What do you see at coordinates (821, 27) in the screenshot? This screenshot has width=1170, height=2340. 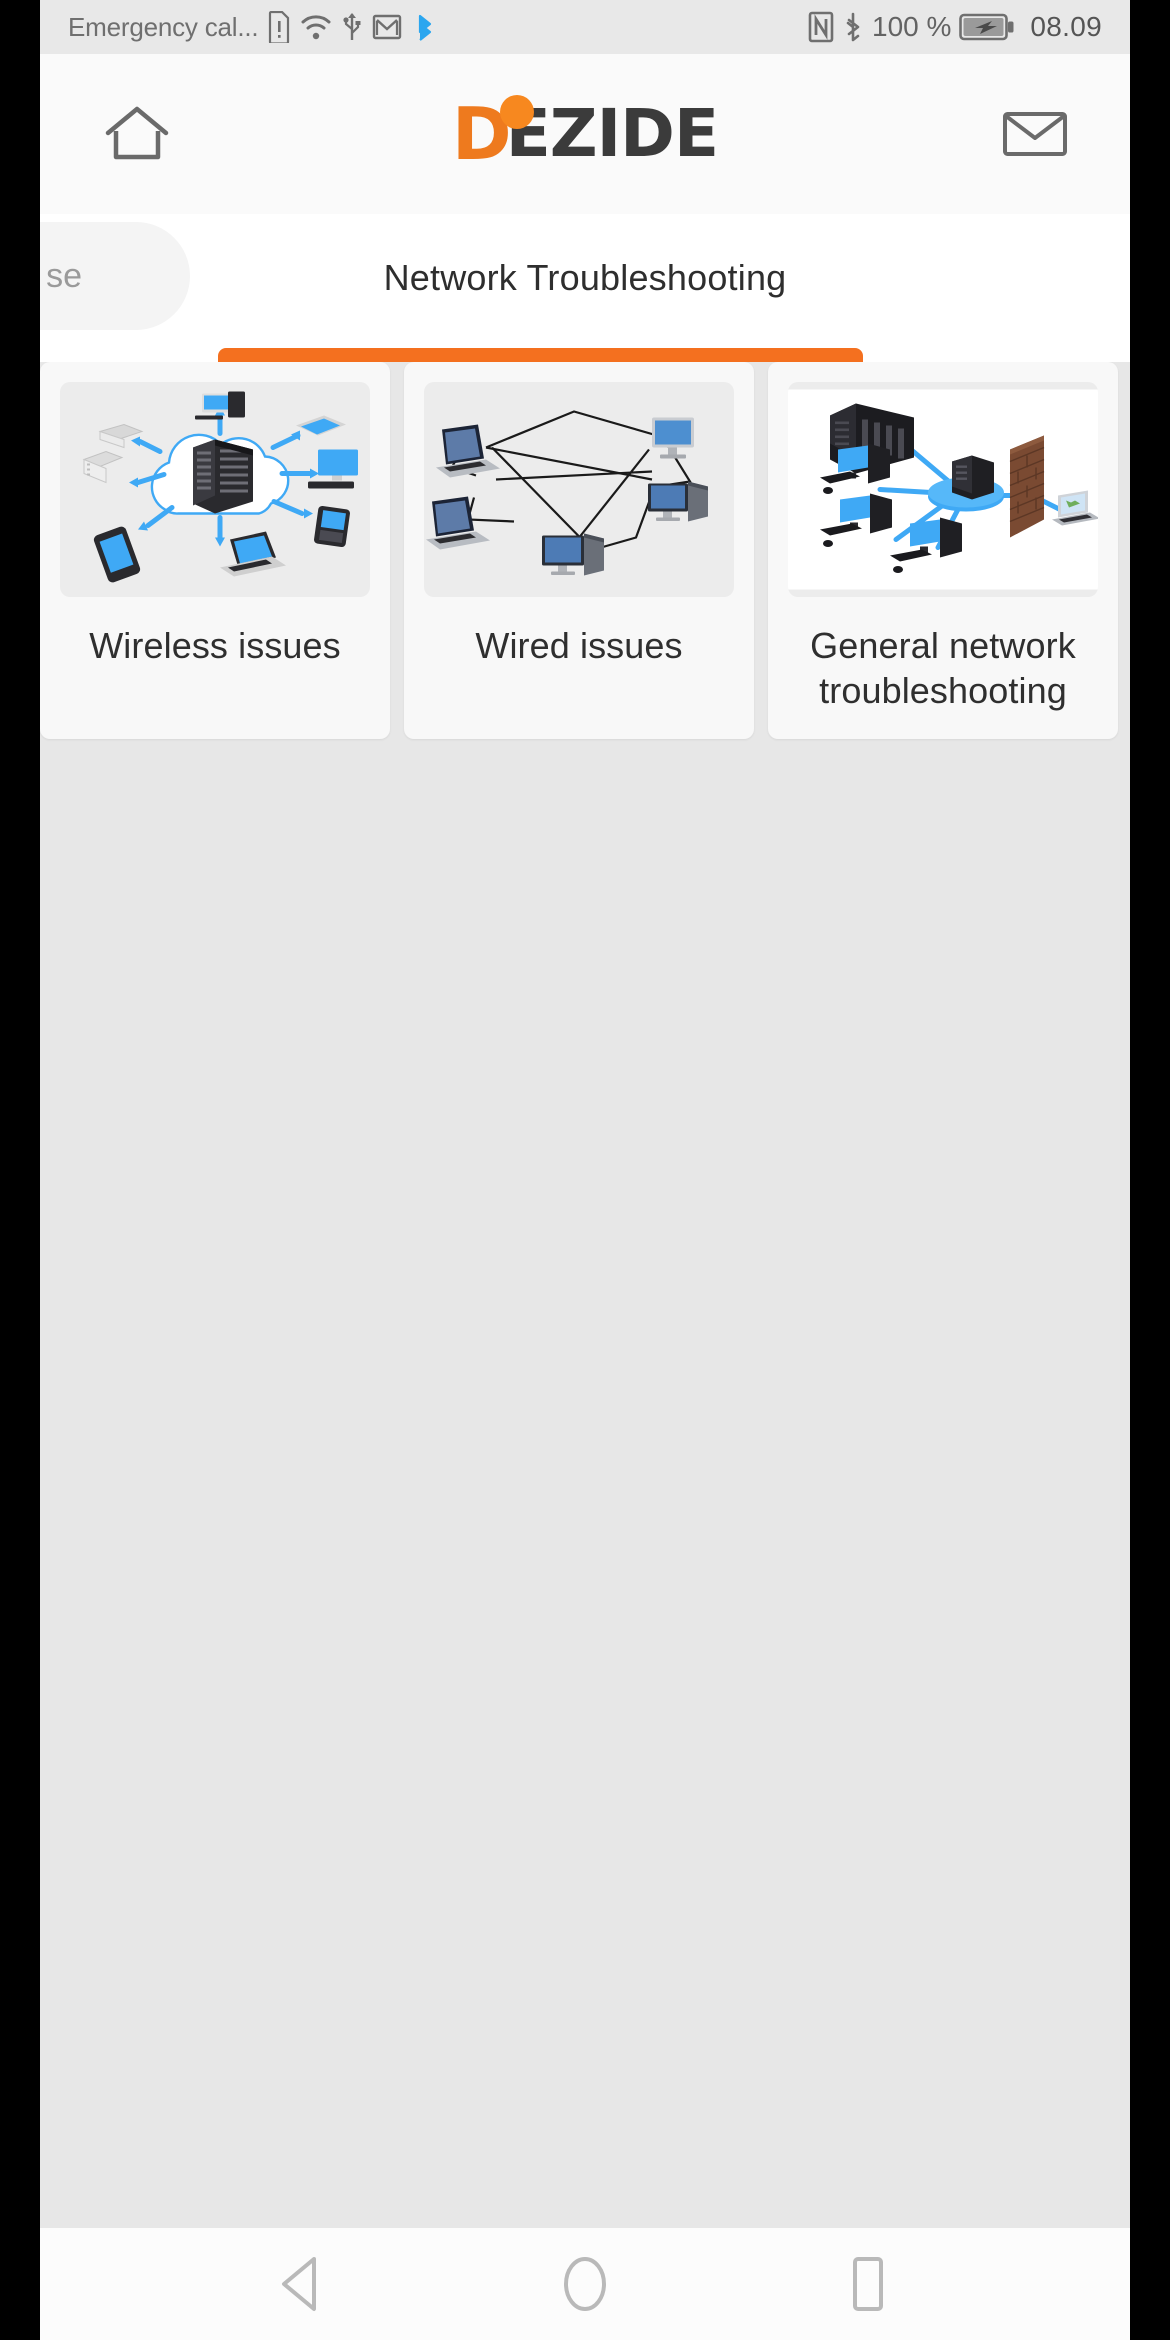 I see `nfc-icon` at bounding box center [821, 27].